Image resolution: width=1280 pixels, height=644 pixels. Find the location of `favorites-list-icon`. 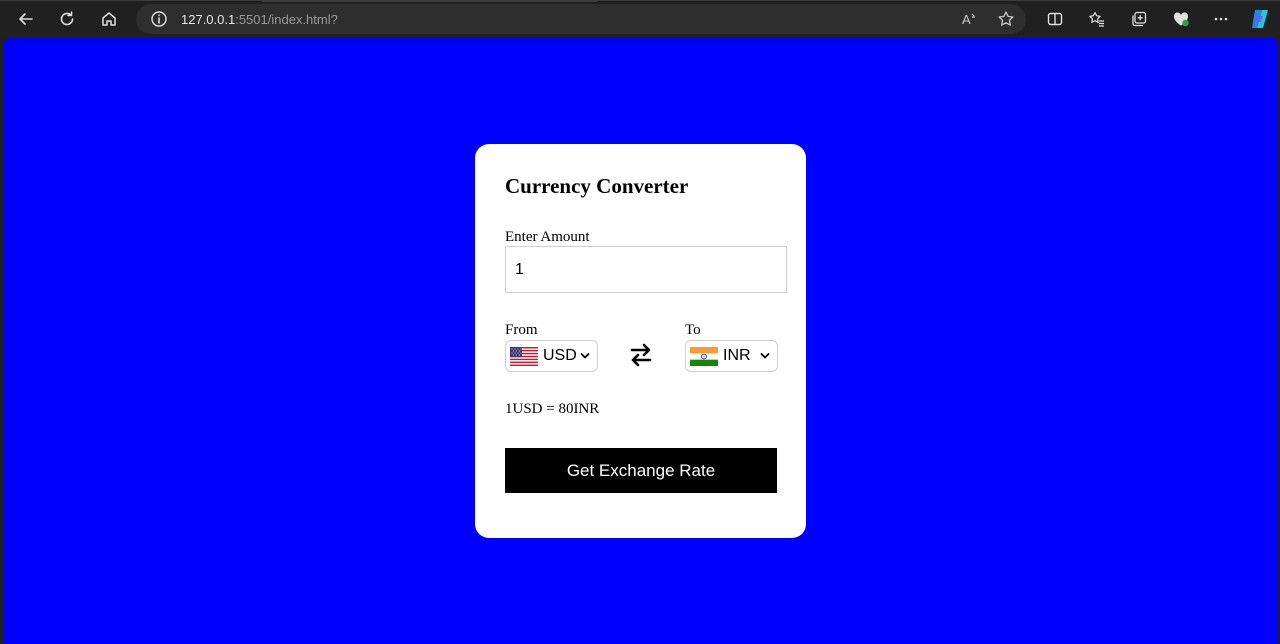

favorites-list-icon is located at coordinates (1096, 19).